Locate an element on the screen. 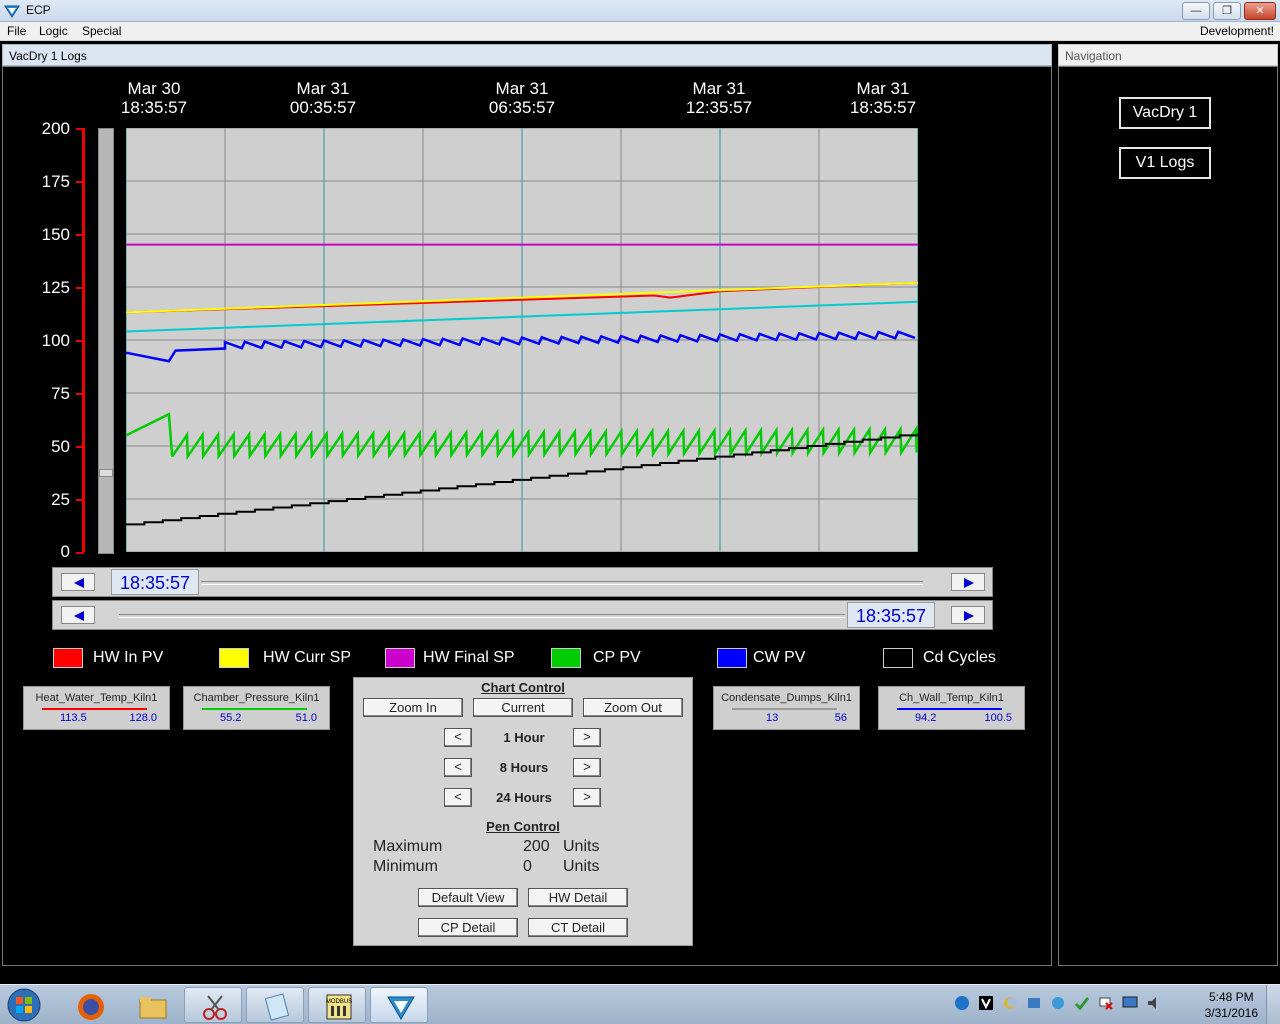  taskbar-snipping-tool is located at coordinates (213, 1005).